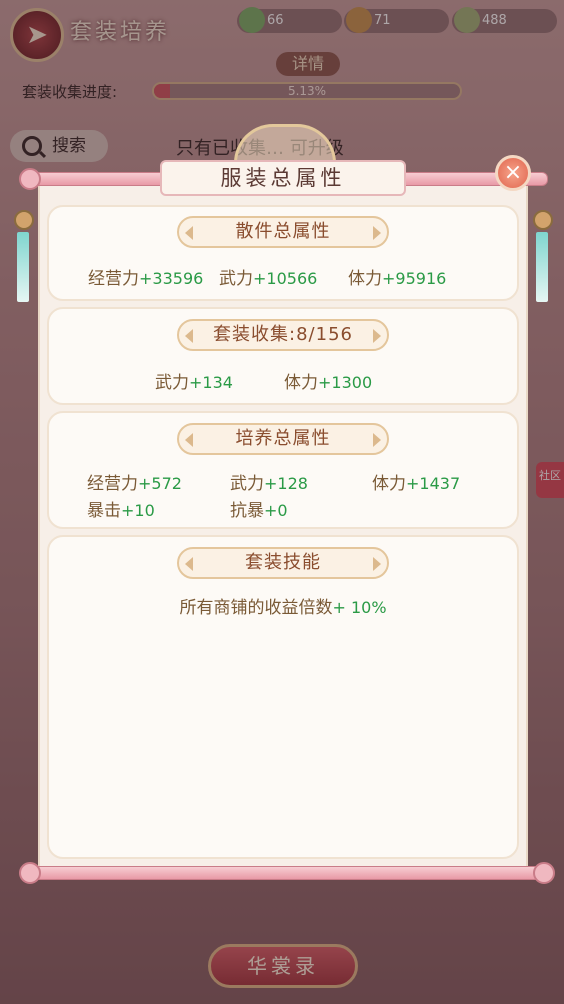  I want to click on stat-item: 武力+128, so click(269, 484).